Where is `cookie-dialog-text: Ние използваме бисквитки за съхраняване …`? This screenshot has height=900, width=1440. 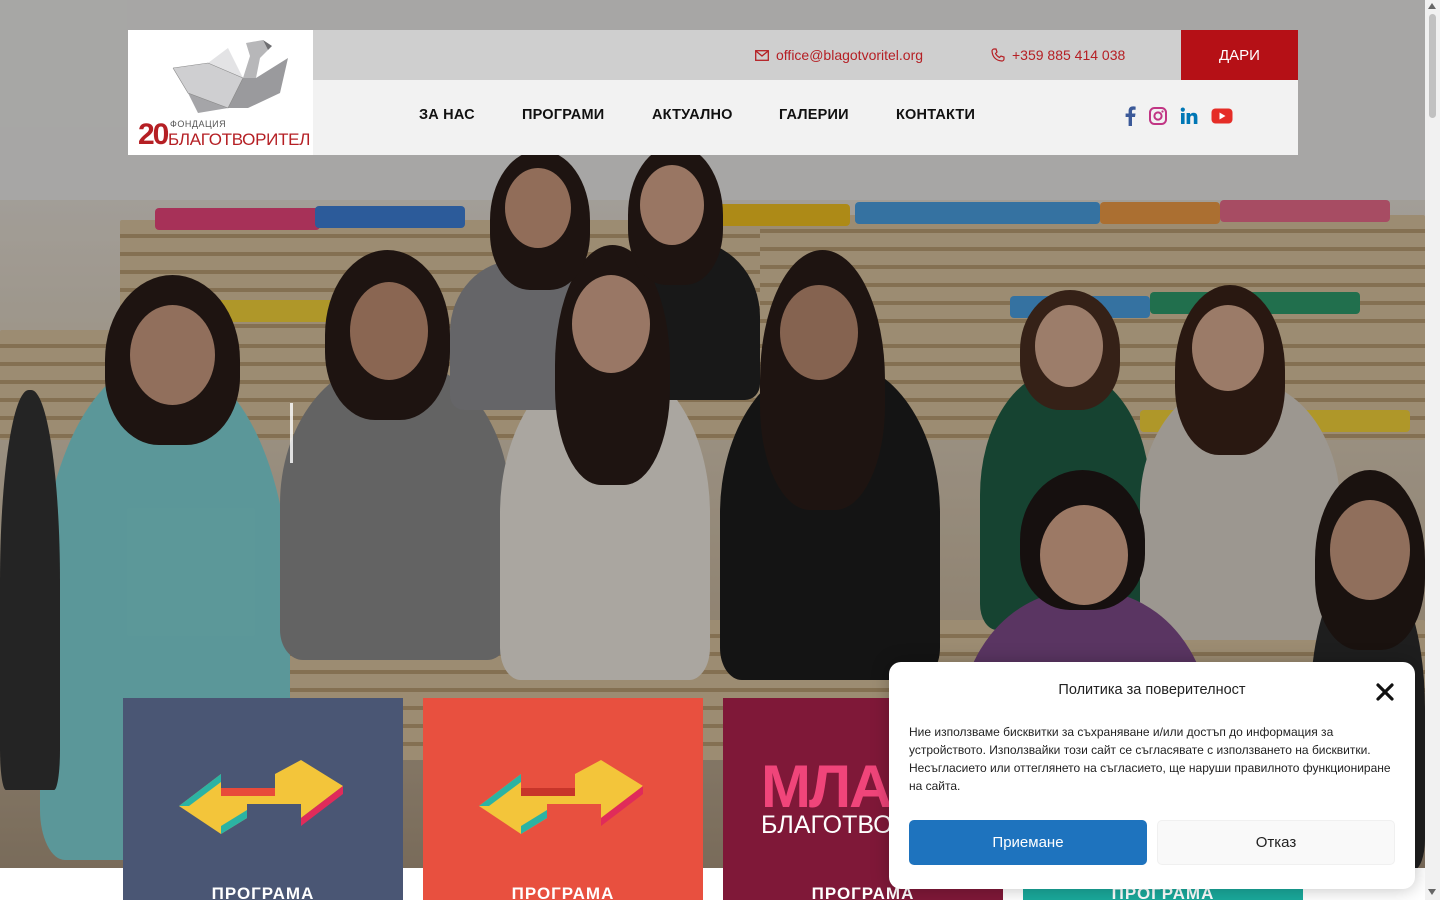 cookie-dialog-text: Ние използваме бисквитки за съхраняване … is located at coordinates (1150, 759).